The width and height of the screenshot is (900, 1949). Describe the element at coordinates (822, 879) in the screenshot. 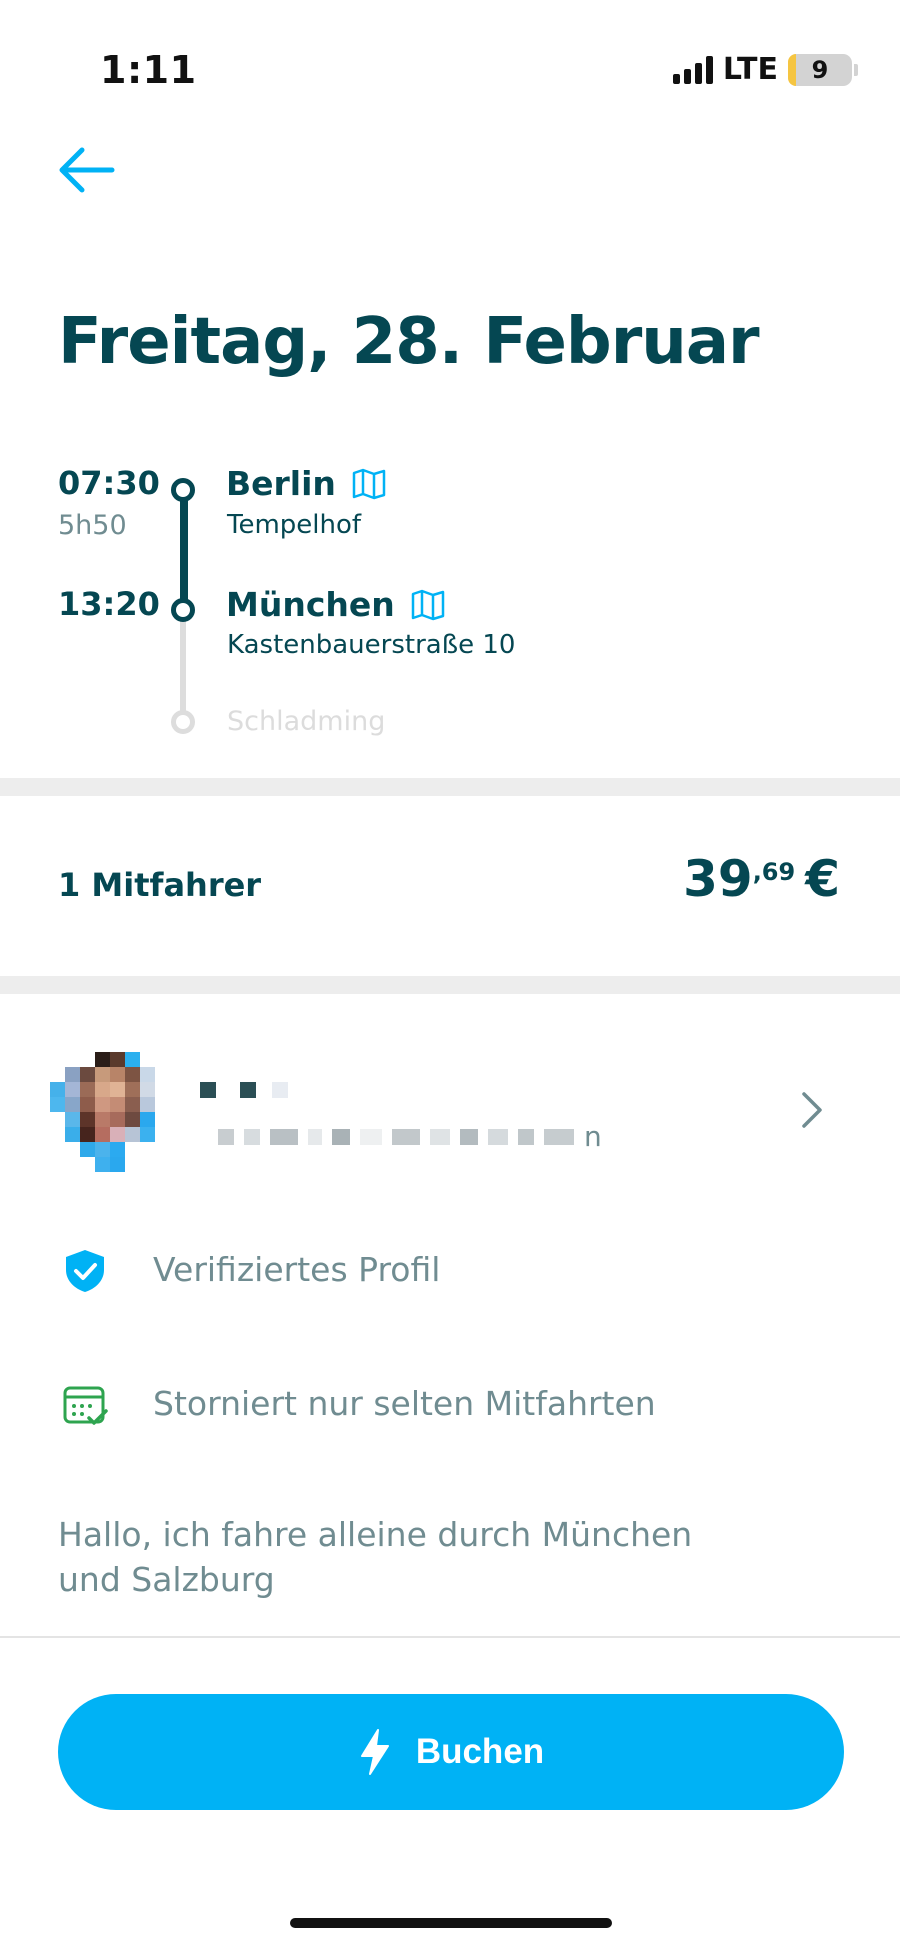

I see `price-currency: €` at that location.